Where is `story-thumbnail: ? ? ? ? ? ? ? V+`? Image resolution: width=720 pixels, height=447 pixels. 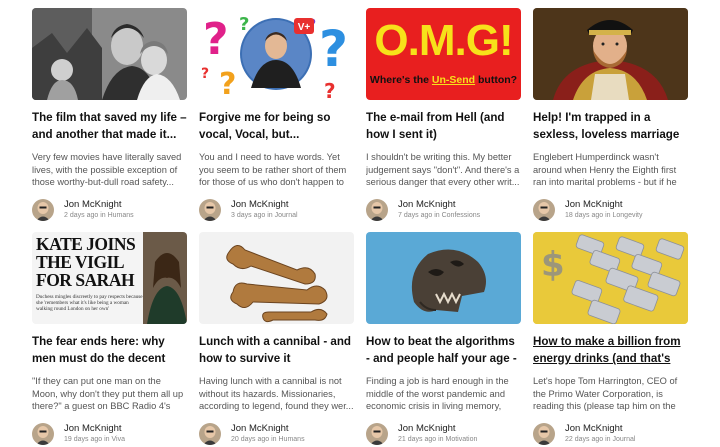 story-thumbnail: ? ? ? ? ? ? ? V+ is located at coordinates (276, 54).